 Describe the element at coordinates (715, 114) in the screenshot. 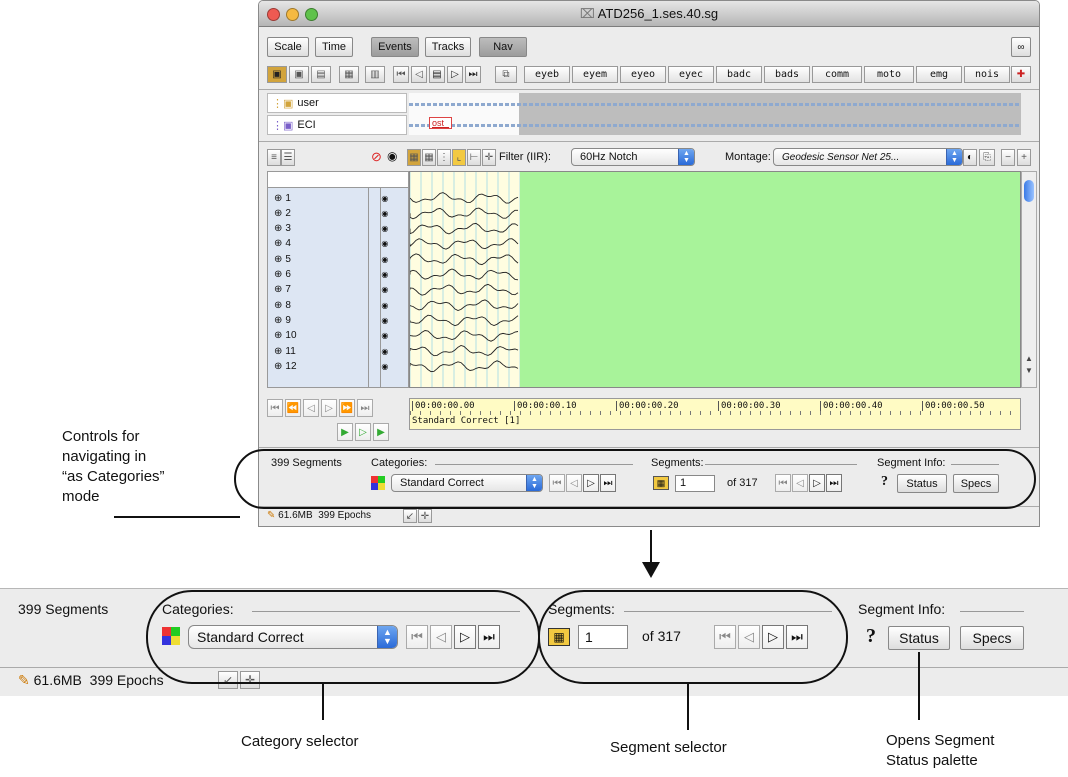

I see `event-track-area: ost_` at that location.